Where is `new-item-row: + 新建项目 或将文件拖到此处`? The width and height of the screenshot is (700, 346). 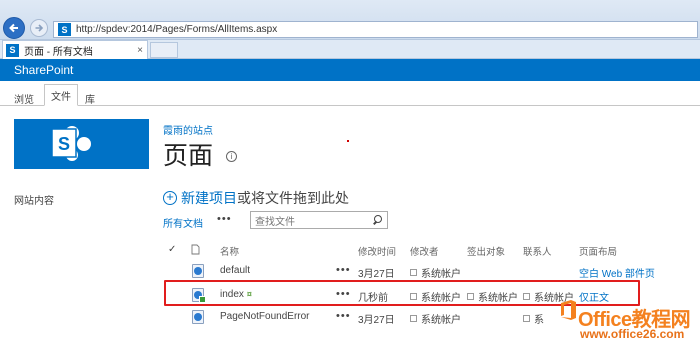
new-item-row: + 新建项目 或将文件拖到此处 is located at coordinates (256, 198).